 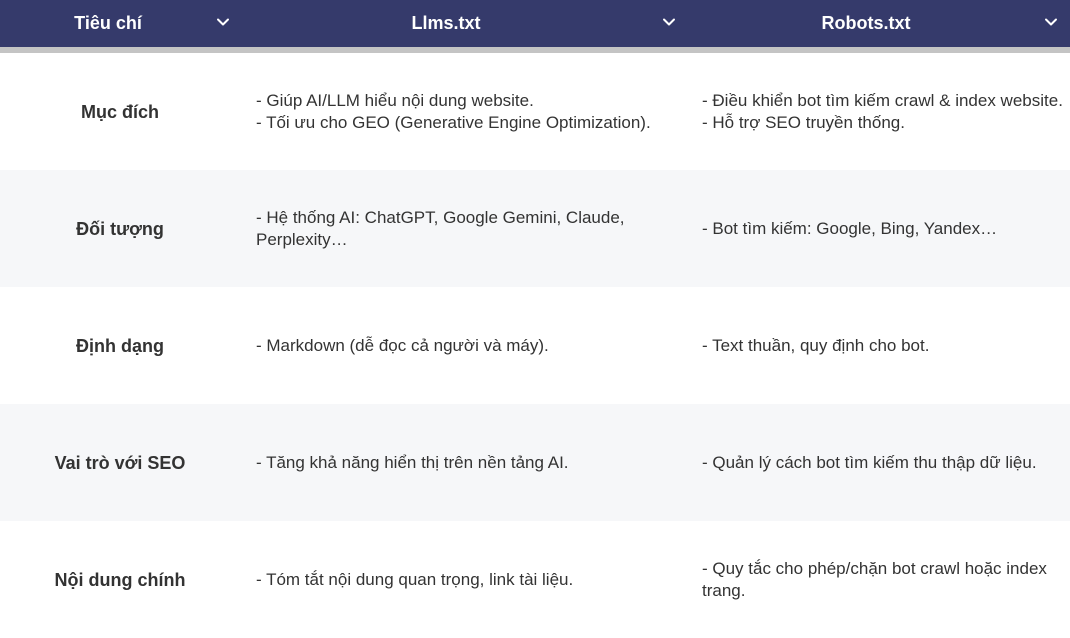 What do you see at coordinates (803, 122) in the screenshot?
I see `cell-line: - Hỗ trợ SEO truyền thống.` at bounding box center [803, 122].